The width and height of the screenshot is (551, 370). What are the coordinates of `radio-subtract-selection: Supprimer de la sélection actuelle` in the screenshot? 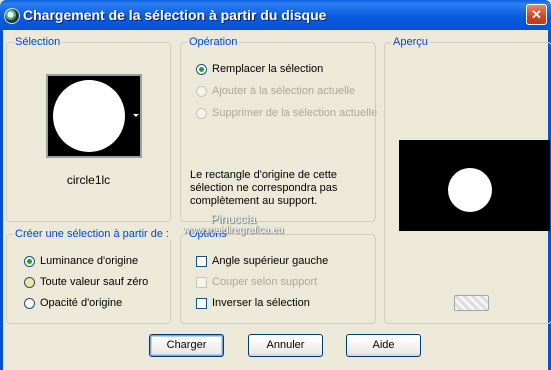 It's located at (286, 113).